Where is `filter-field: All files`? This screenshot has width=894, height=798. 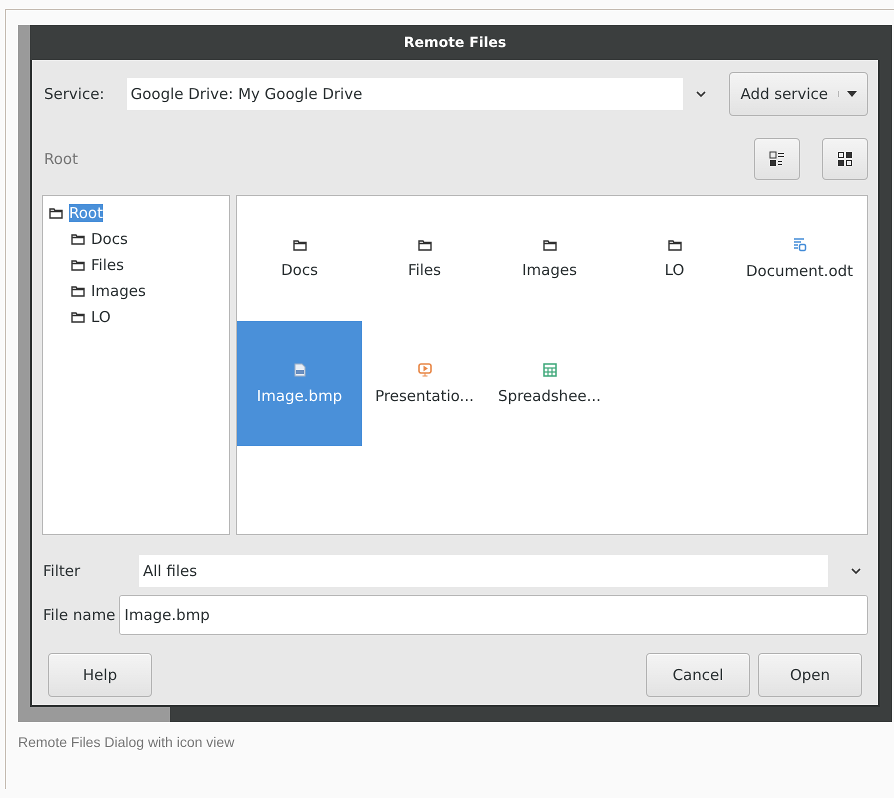 filter-field: All files is located at coordinates (483, 571).